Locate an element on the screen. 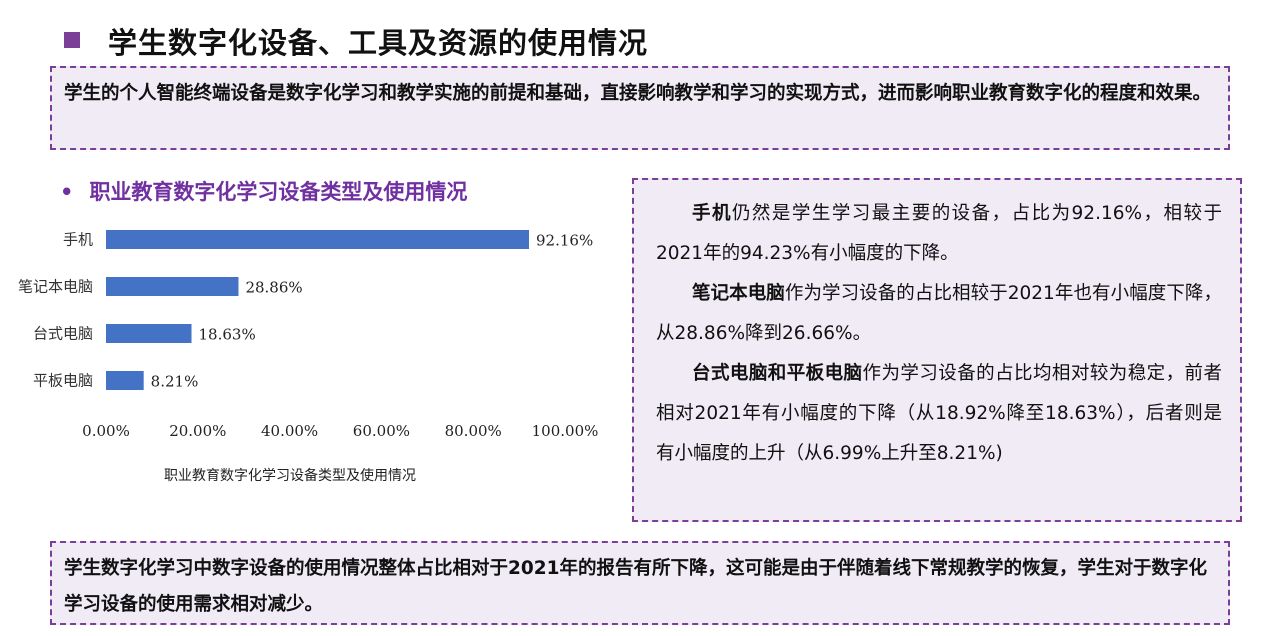 This screenshot has width=1270, height=636. analysis-term-laptop: 笔记本电脑 is located at coordinates (738, 293).